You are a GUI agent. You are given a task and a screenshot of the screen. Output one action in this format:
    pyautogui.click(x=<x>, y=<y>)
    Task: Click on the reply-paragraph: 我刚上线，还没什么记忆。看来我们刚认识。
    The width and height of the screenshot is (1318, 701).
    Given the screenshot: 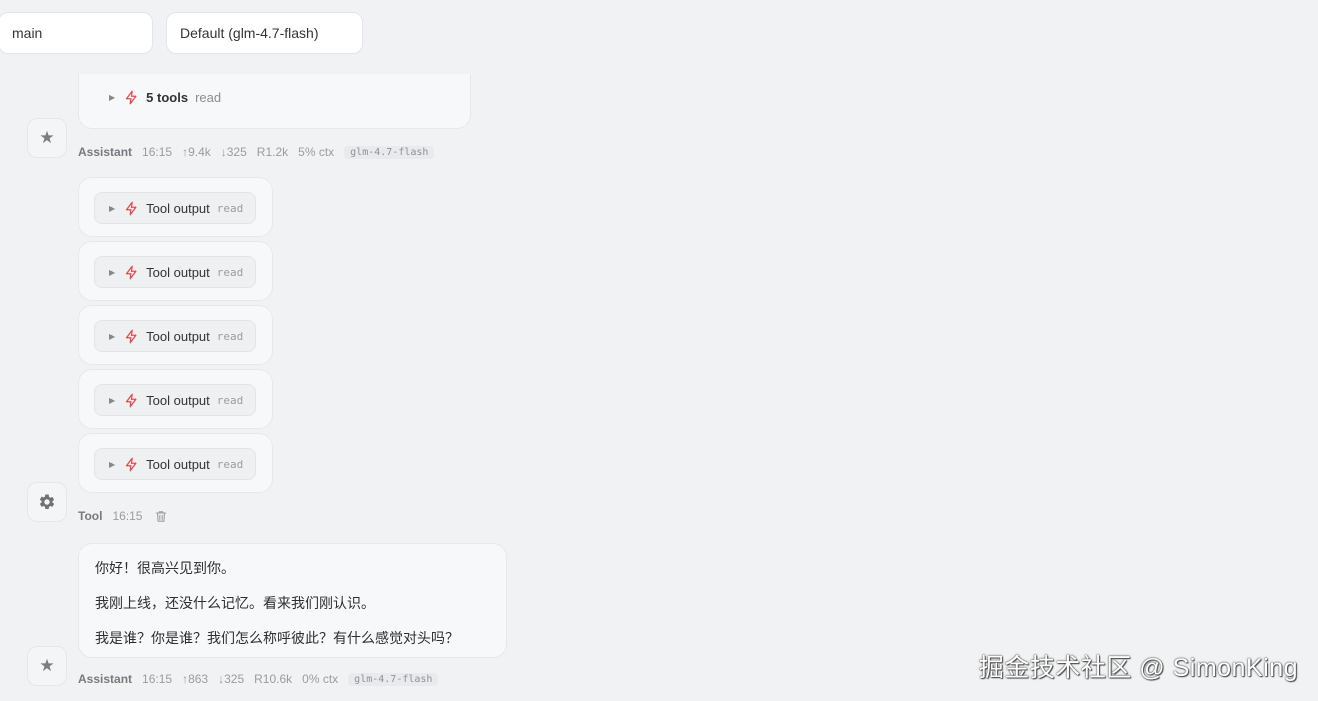 What is the action you would take?
    pyautogui.click(x=235, y=603)
    